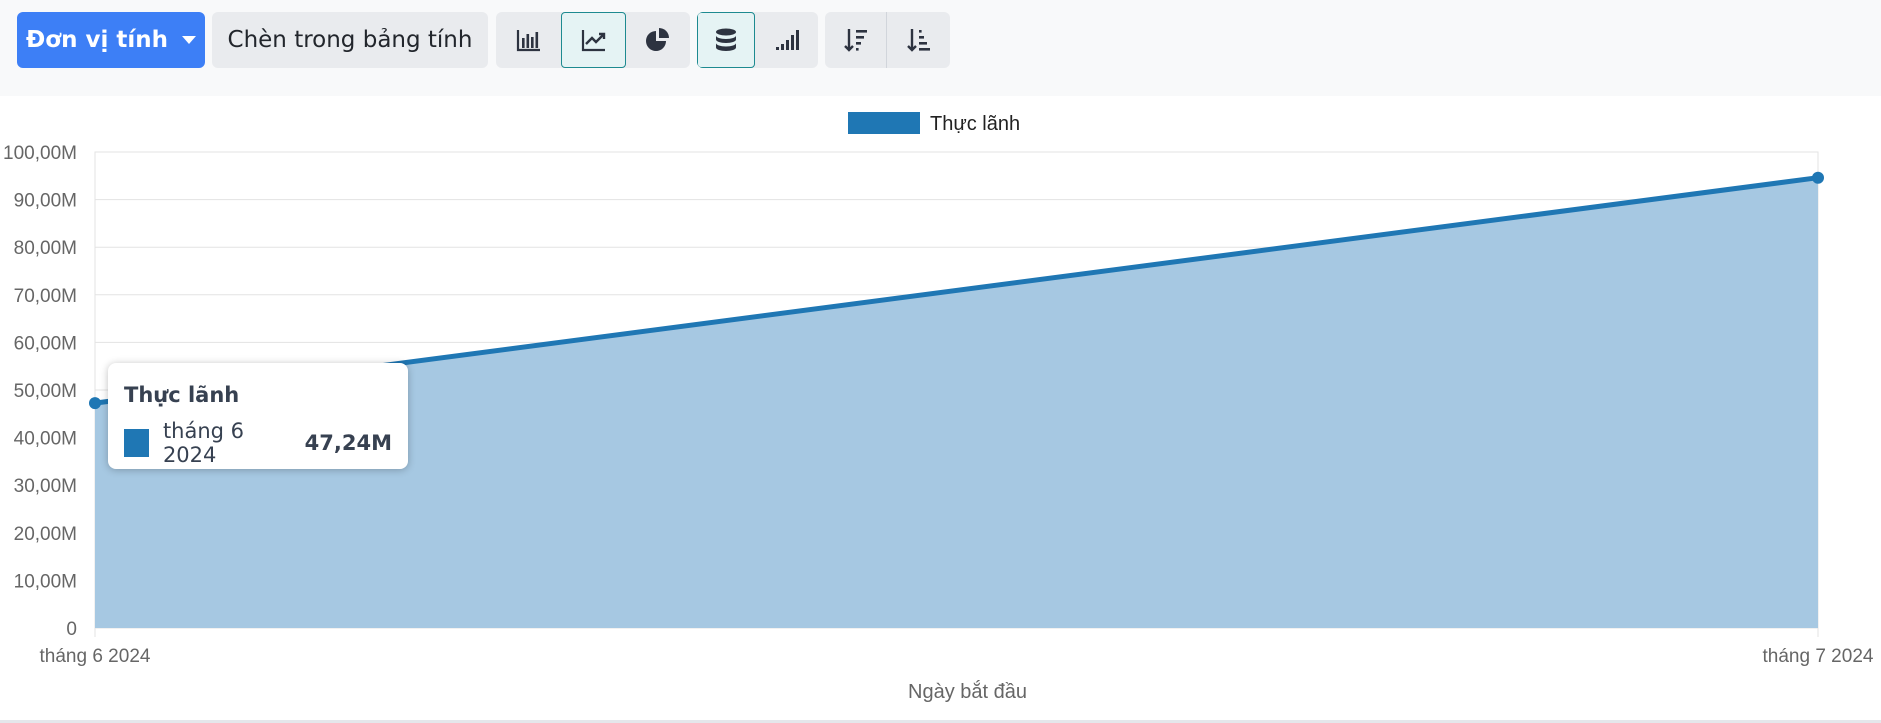 This screenshot has height=723, width=1881. I want to click on pie-chart-icon, so click(657, 39).